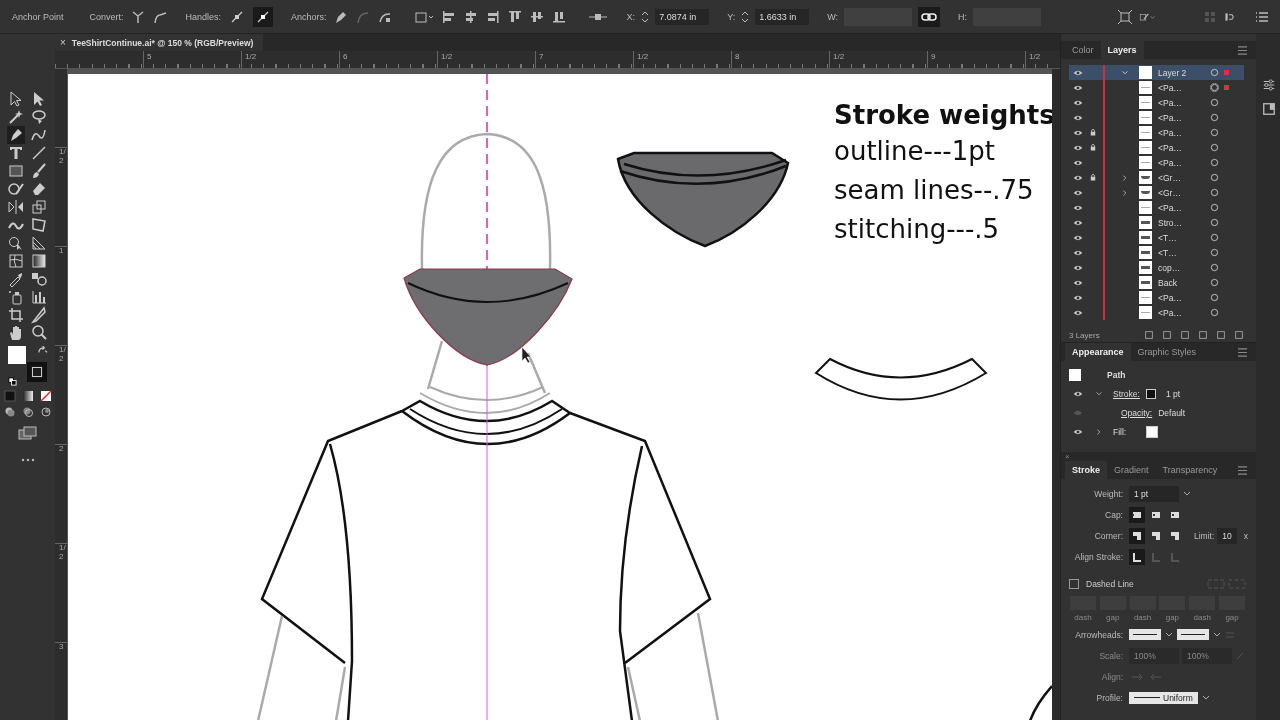 The height and width of the screenshot is (720, 1280). Describe the element at coordinates (1268, 109) in the screenshot. I see `libraries-icon` at that location.